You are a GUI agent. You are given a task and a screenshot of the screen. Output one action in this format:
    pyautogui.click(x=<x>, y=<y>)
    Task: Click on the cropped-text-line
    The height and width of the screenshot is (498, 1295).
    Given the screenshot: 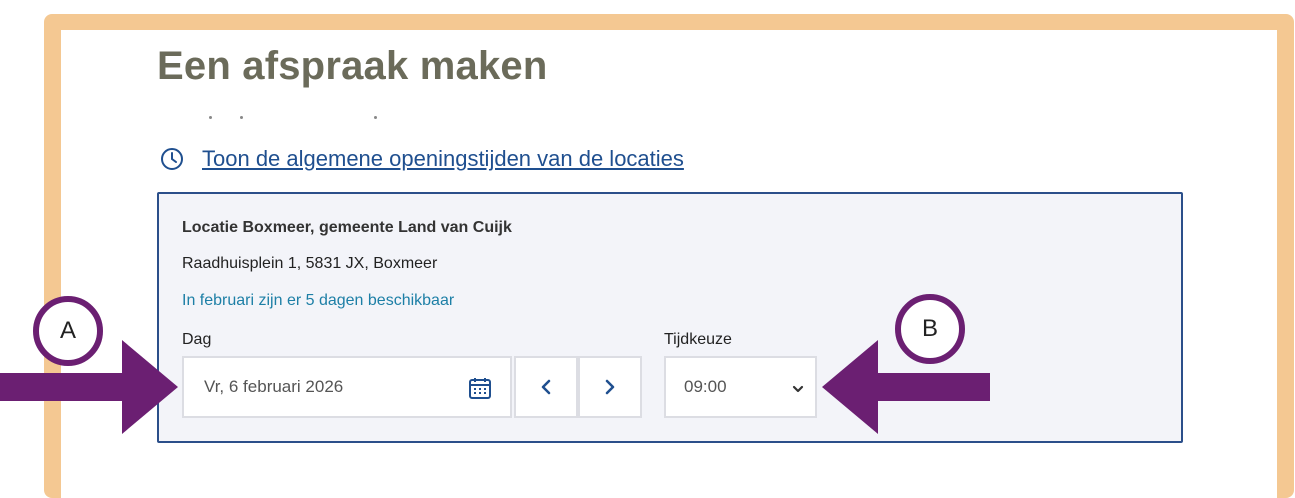 What is the action you would take?
    pyautogui.click(x=272, y=117)
    